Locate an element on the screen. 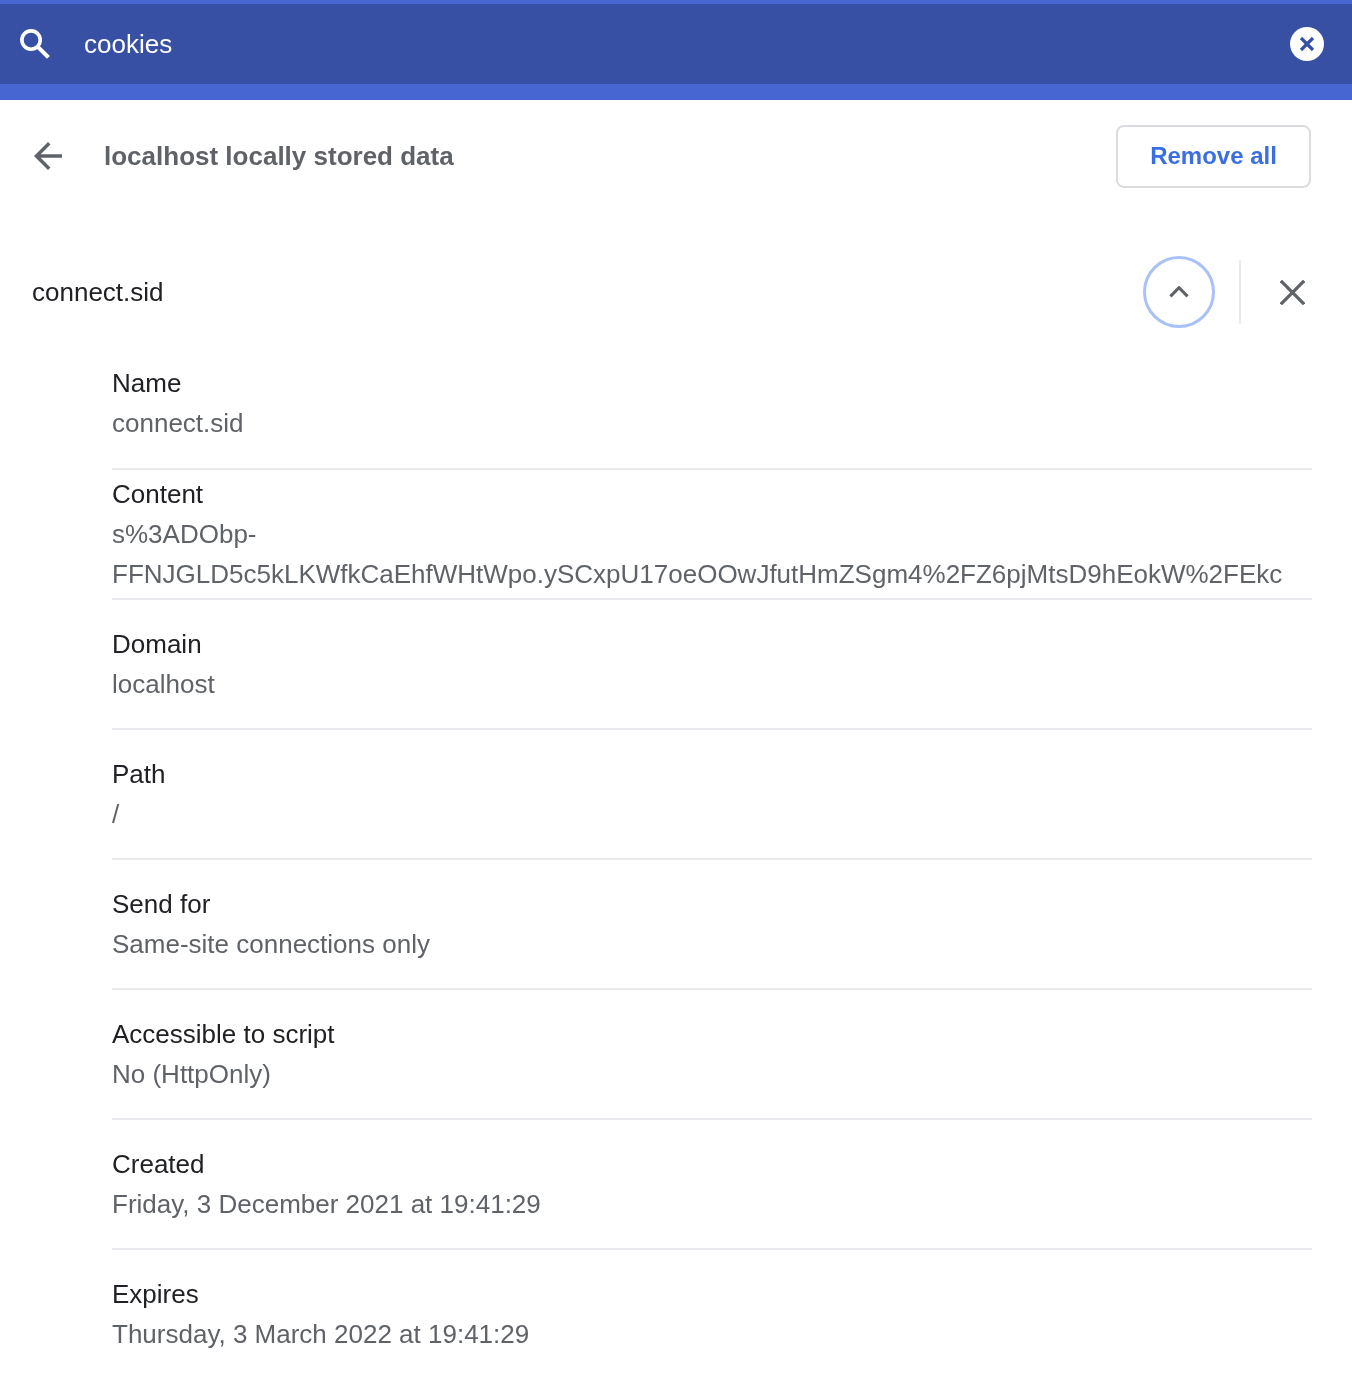  remove-all-button: Remove all is located at coordinates (1213, 156).